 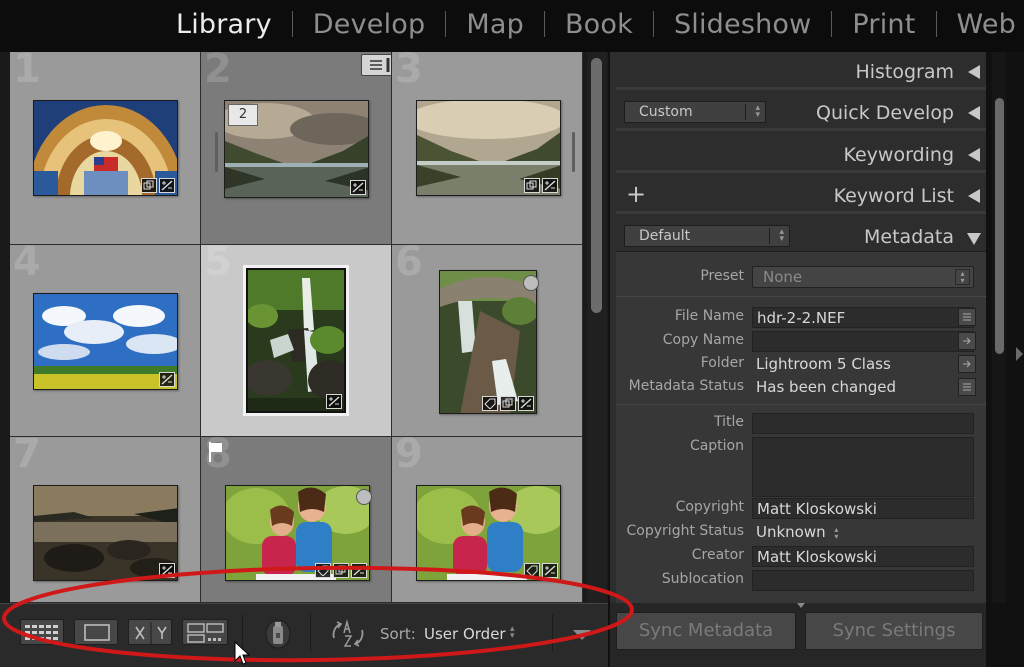 I want to click on sort-order-dropdown: User Order, so click(x=465, y=634).